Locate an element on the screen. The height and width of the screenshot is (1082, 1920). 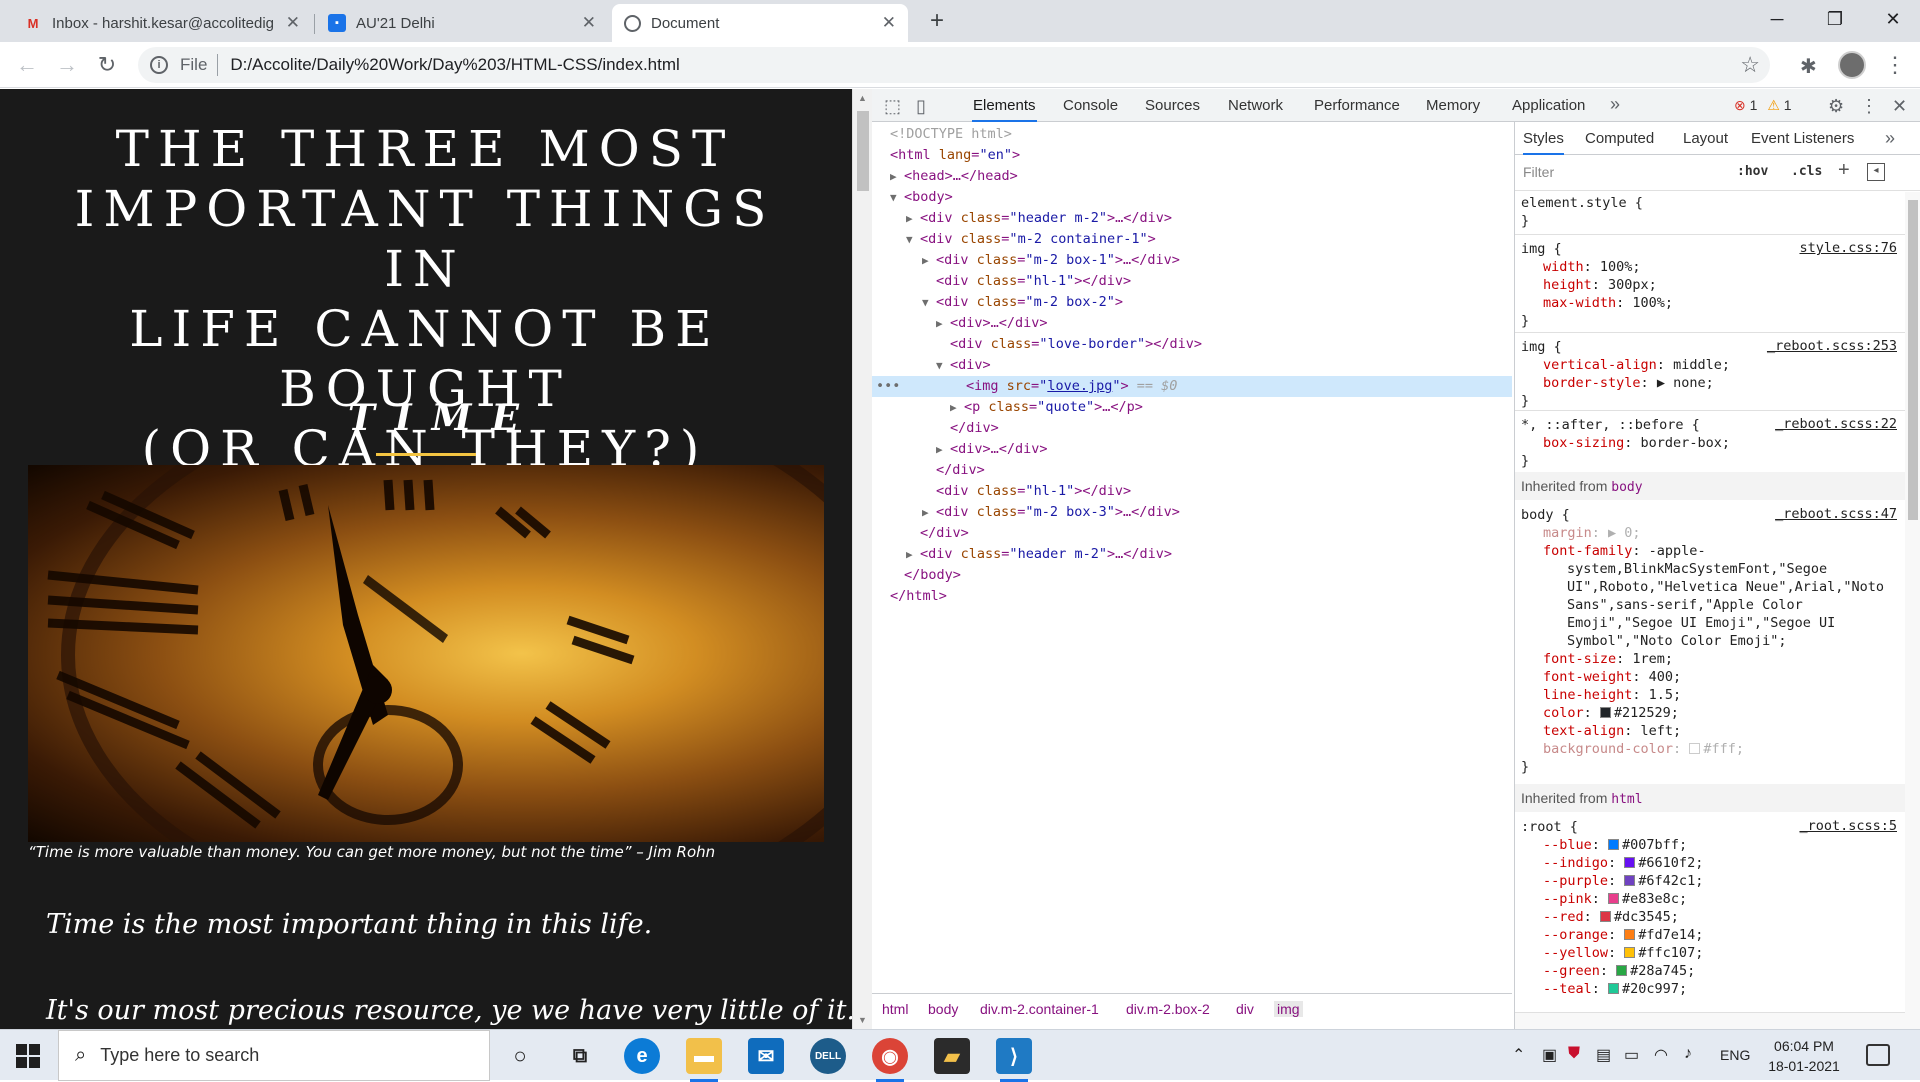
mail-icon: ✉ is located at coordinates (766, 1056).